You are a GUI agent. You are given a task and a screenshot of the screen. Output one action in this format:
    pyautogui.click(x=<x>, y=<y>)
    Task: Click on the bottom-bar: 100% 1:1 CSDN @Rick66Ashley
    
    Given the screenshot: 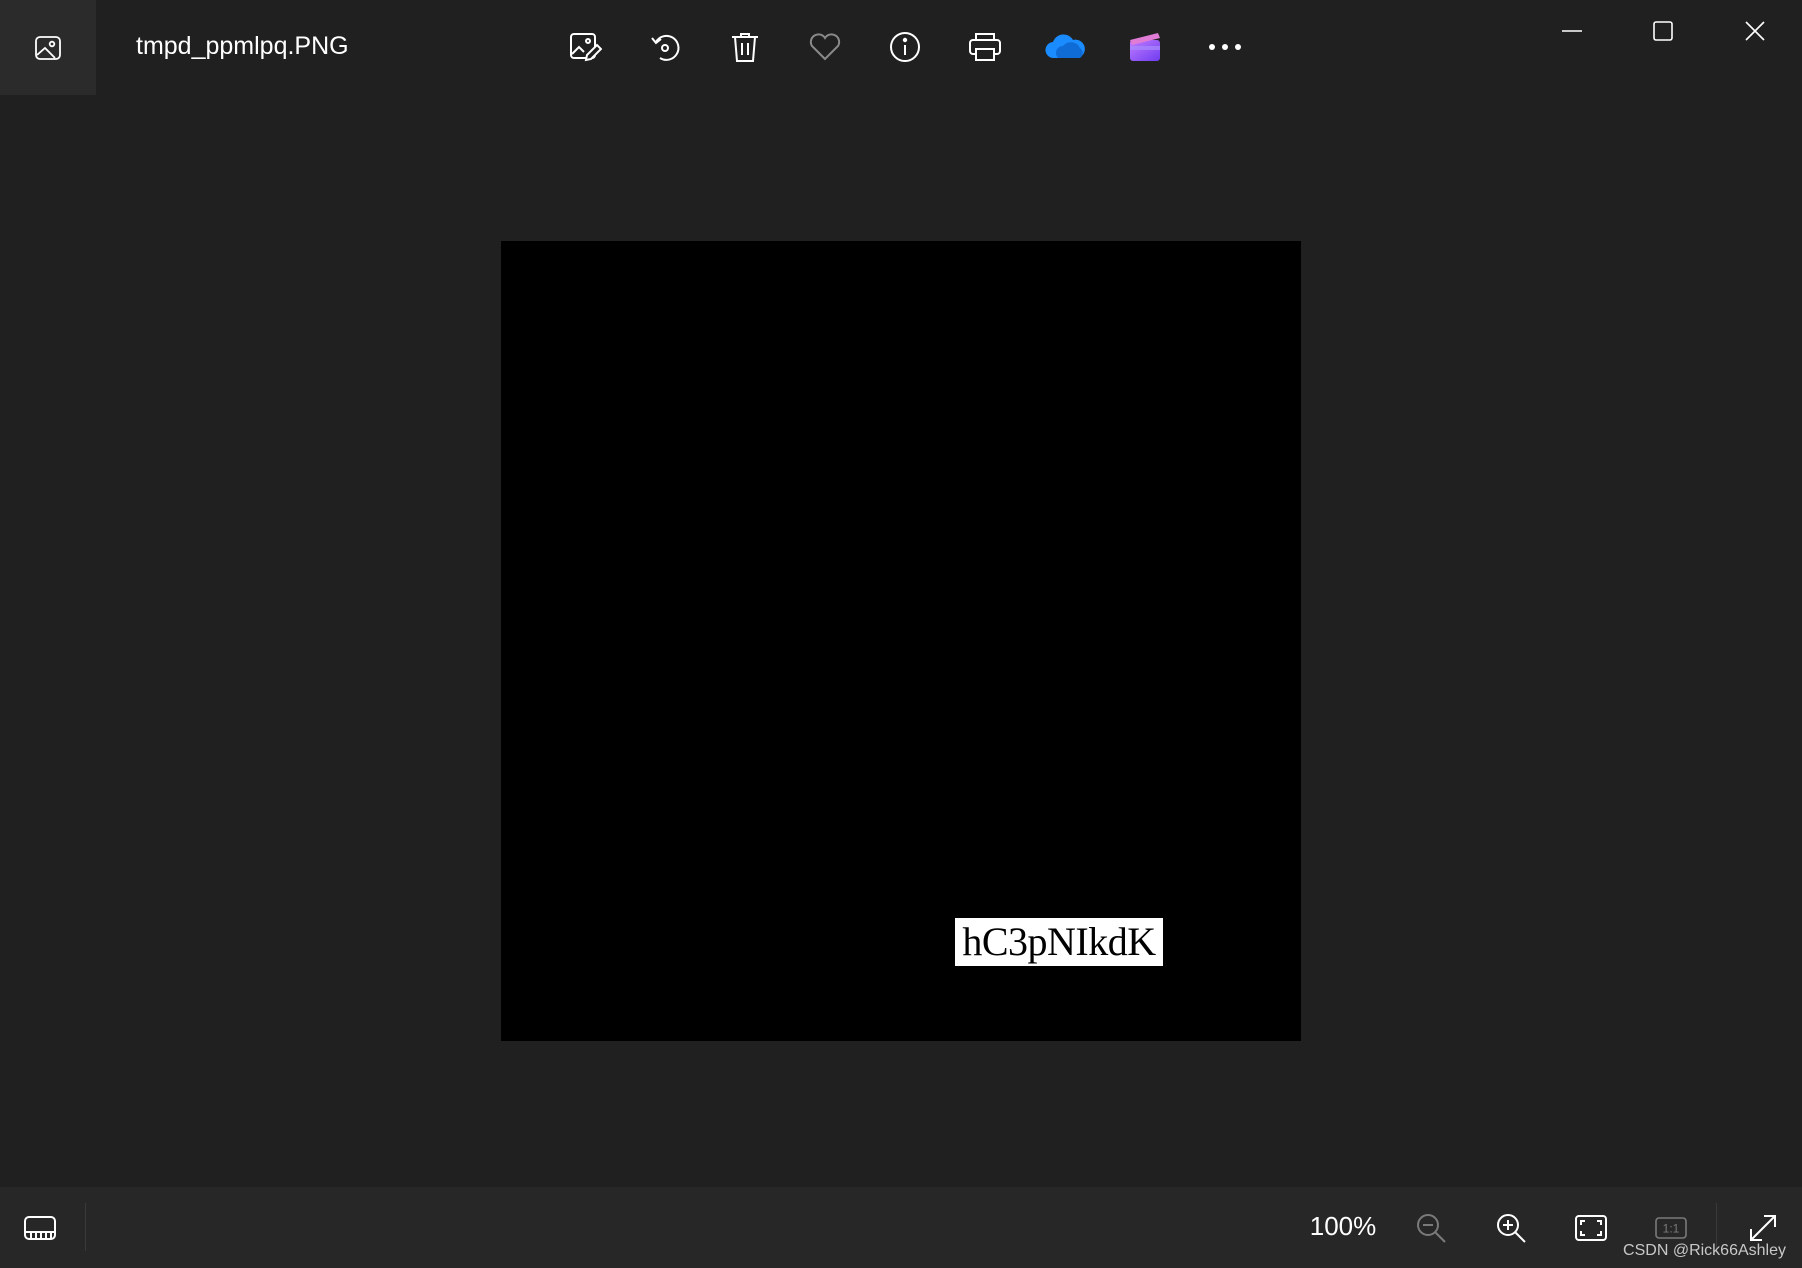 What is the action you would take?
    pyautogui.click(x=901, y=1227)
    